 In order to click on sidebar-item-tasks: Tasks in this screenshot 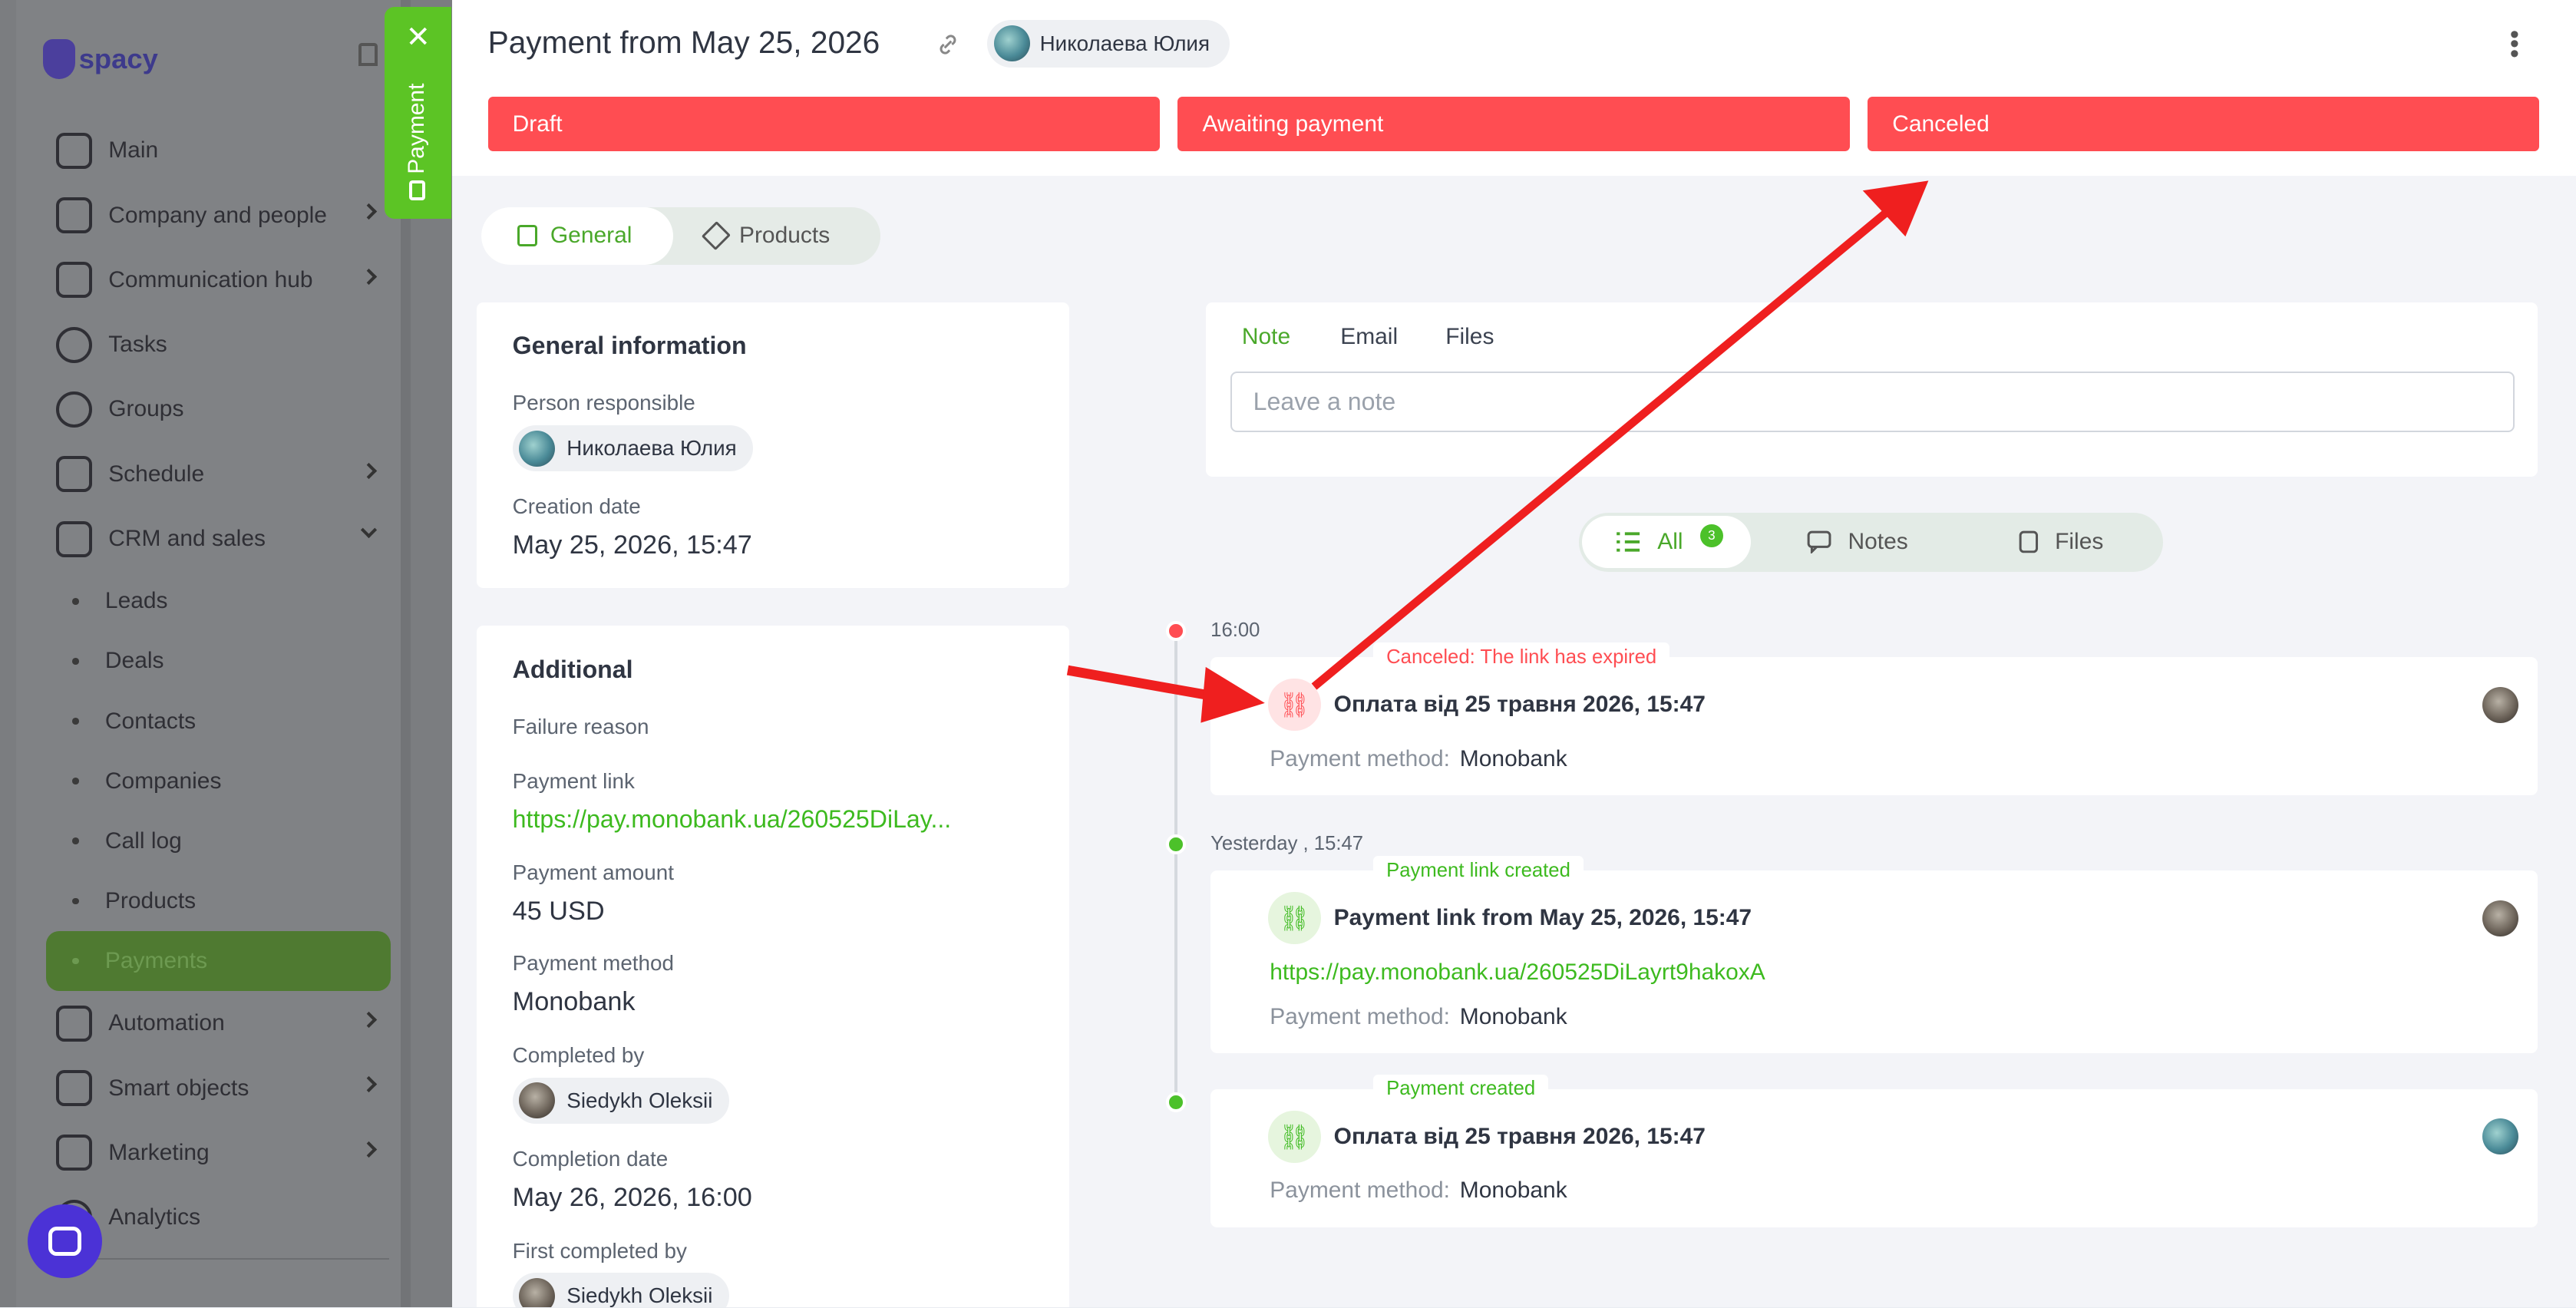, I will do `click(218, 344)`.